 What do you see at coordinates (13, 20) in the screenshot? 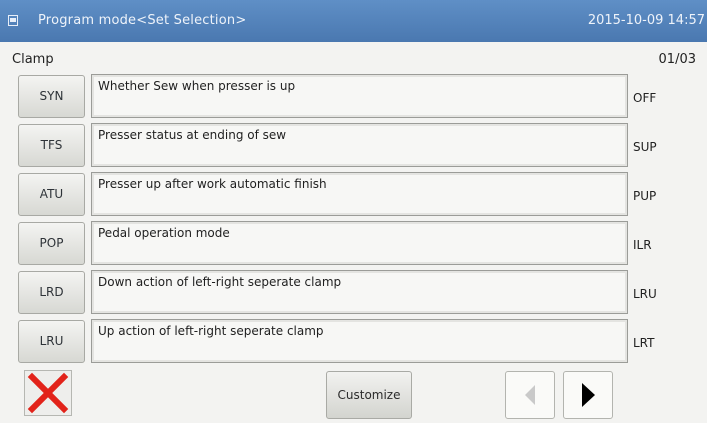
I see `window-icon` at bounding box center [13, 20].